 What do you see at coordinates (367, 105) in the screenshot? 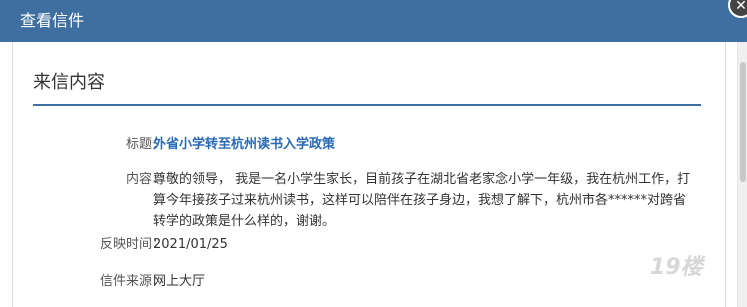
I see `section-divider` at bounding box center [367, 105].